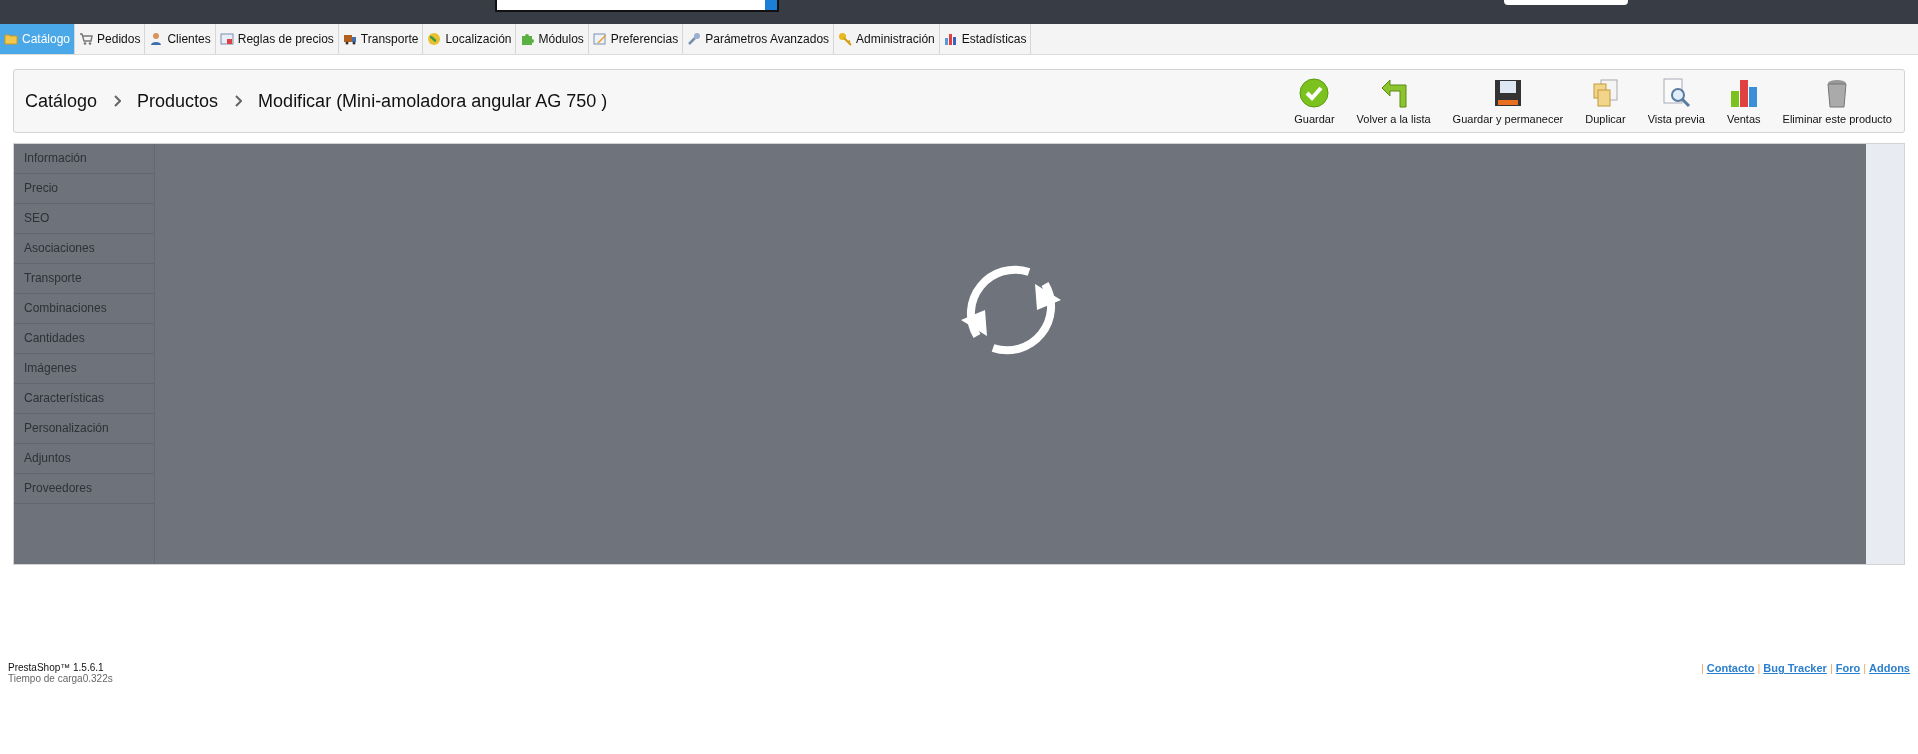  What do you see at coordinates (527, 39) in the screenshot?
I see `puzzle-icon` at bounding box center [527, 39].